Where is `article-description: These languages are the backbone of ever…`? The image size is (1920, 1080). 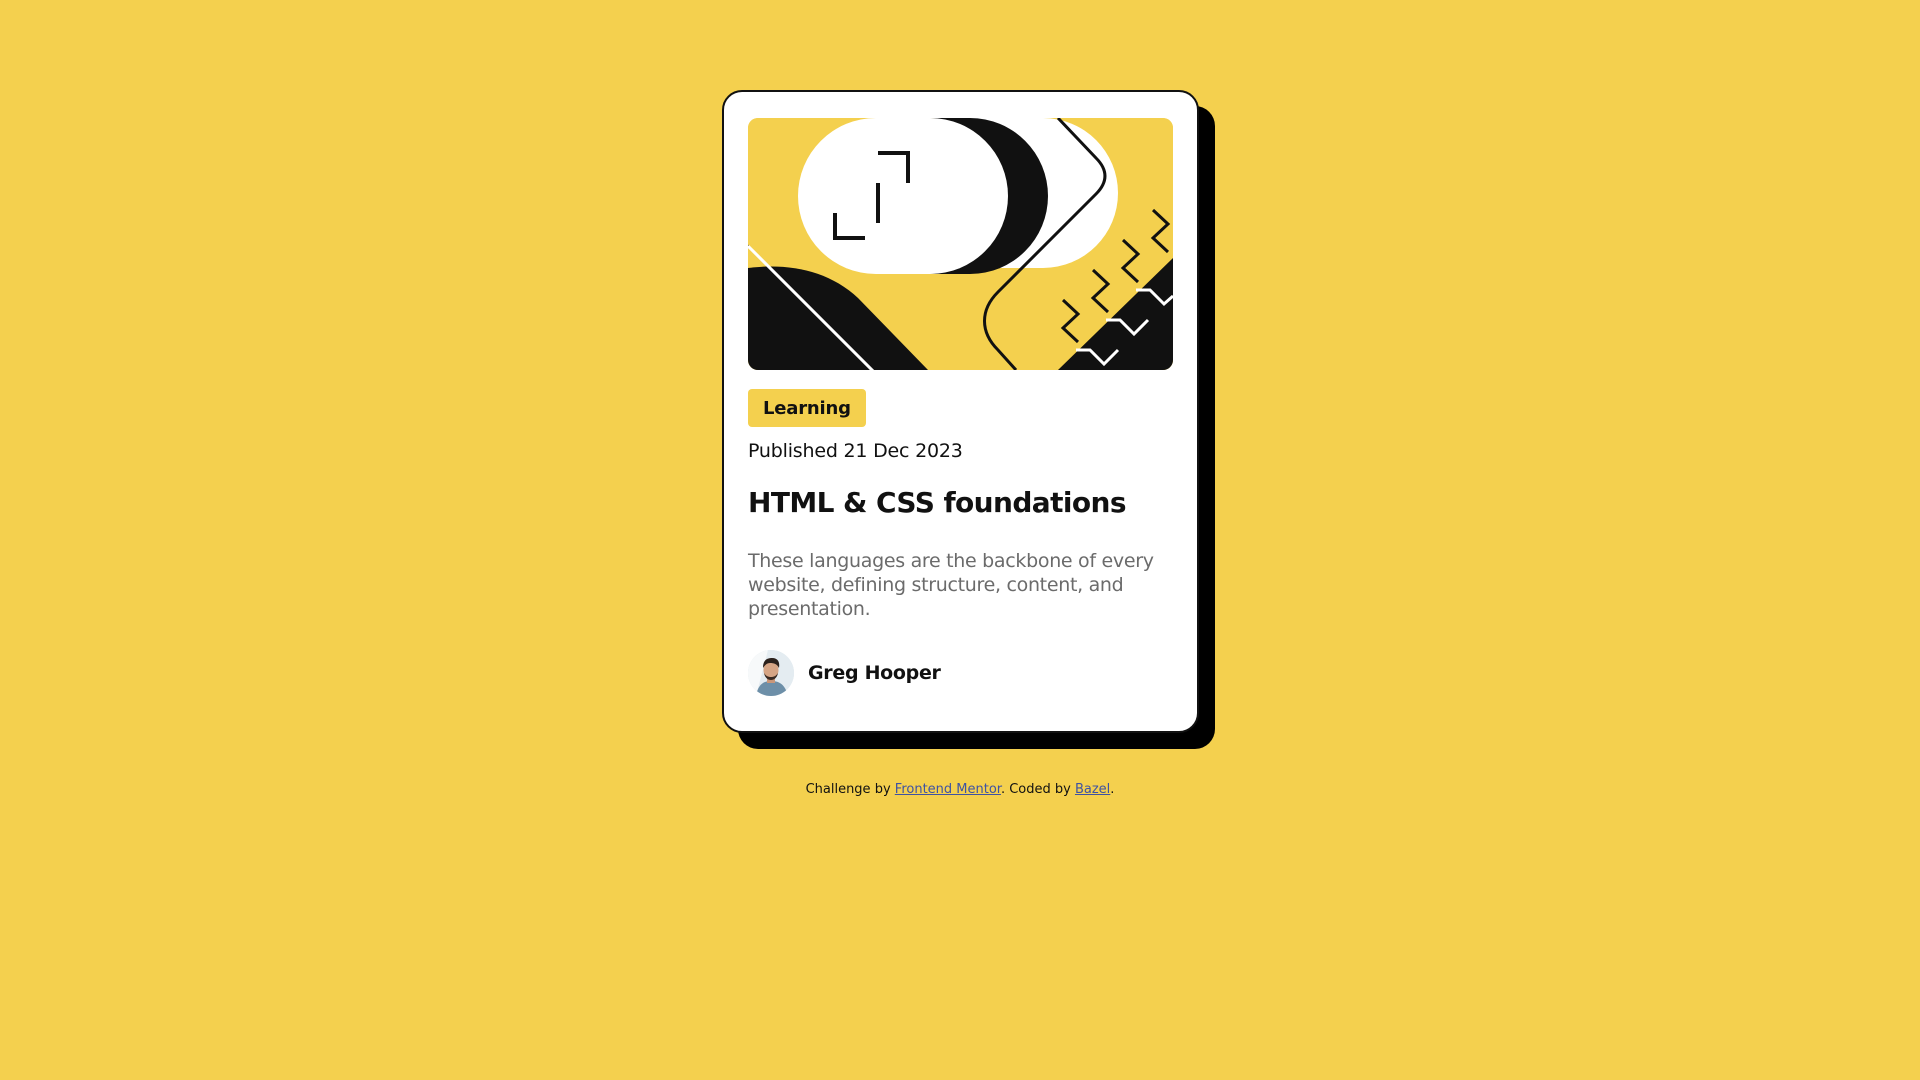
article-description: These languages are the backbone of ever… is located at coordinates (951, 585).